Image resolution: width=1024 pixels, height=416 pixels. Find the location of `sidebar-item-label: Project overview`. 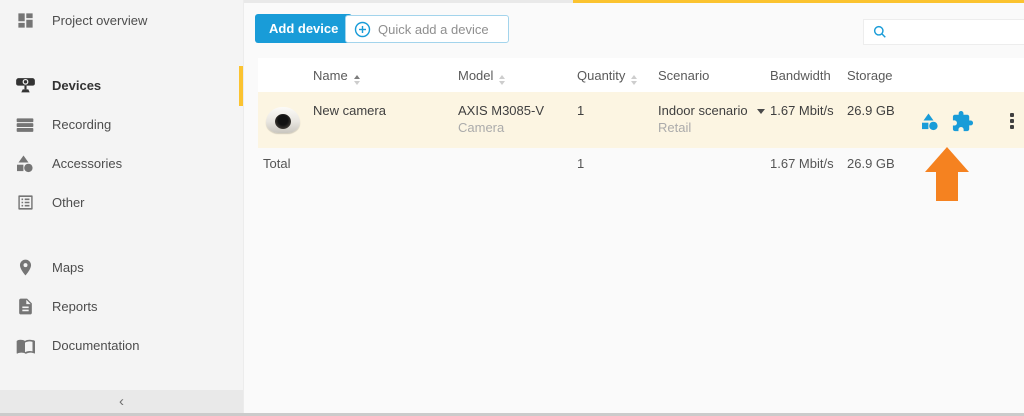

sidebar-item-label: Project overview is located at coordinates (100, 20).